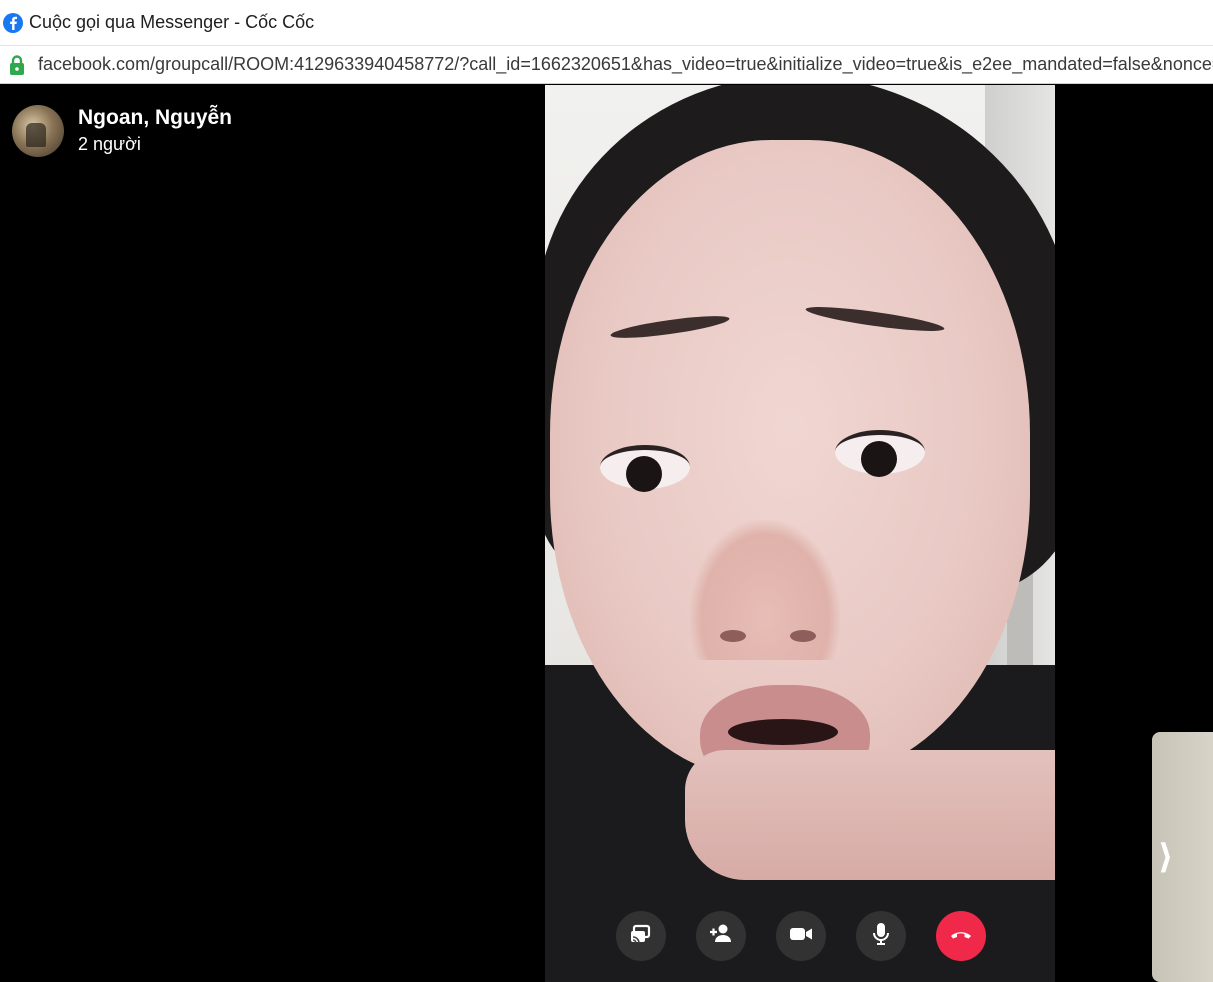  What do you see at coordinates (875, 319) in the screenshot?
I see `right-brow` at bounding box center [875, 319].